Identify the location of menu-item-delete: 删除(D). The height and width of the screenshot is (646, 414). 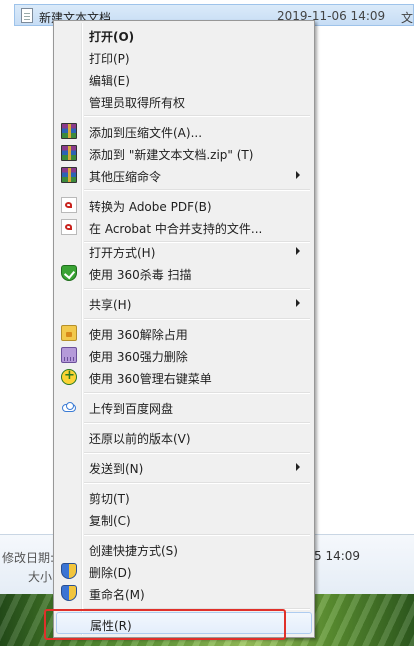
(184, 571).